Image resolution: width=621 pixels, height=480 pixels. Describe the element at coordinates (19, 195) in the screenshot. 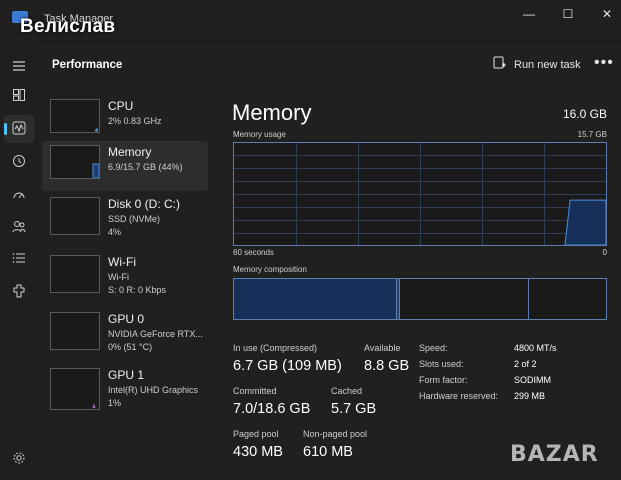

I see `startup-apps-icon` at that location.